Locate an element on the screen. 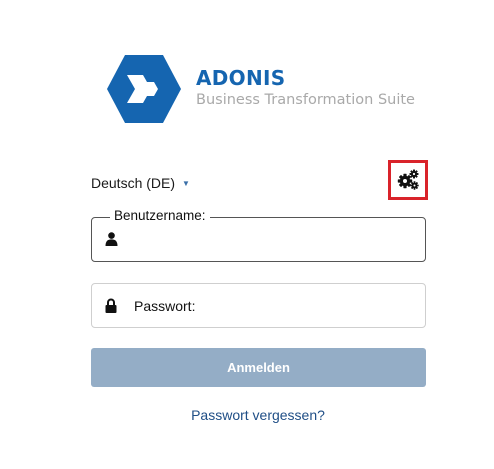  username-field: Benutzername: is located at coordinates (258, 235).